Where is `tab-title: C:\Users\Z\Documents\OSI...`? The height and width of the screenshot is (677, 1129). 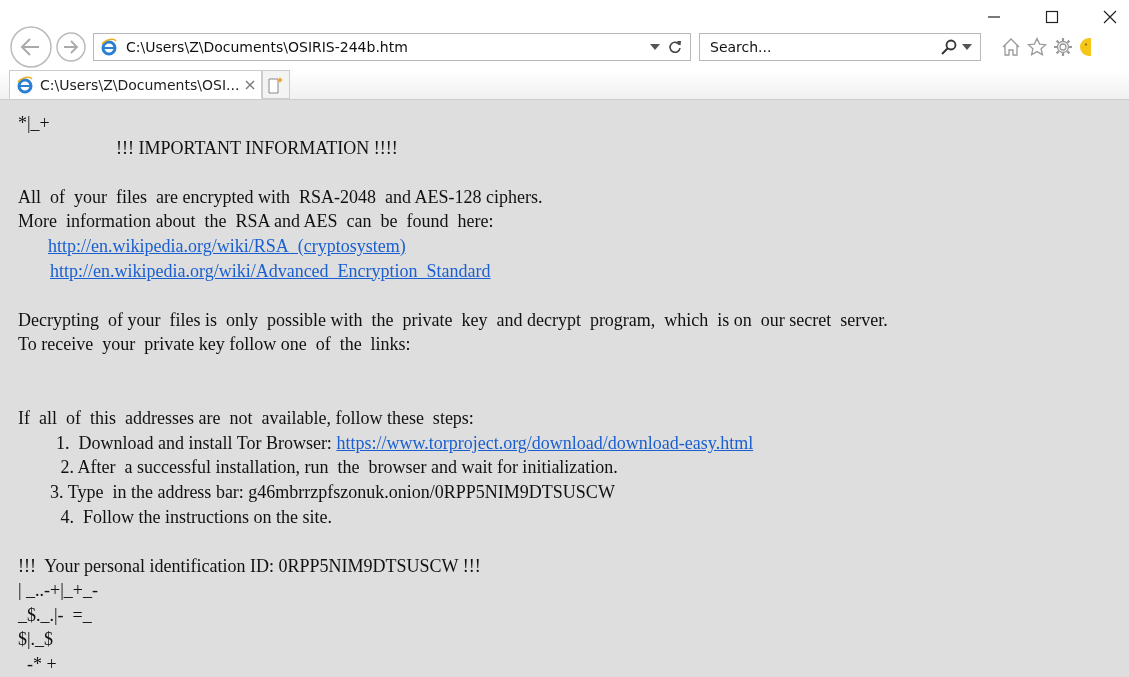 tab-title: C:\Users\Z\Documents\OSI... is located at coordinates (140, 84).